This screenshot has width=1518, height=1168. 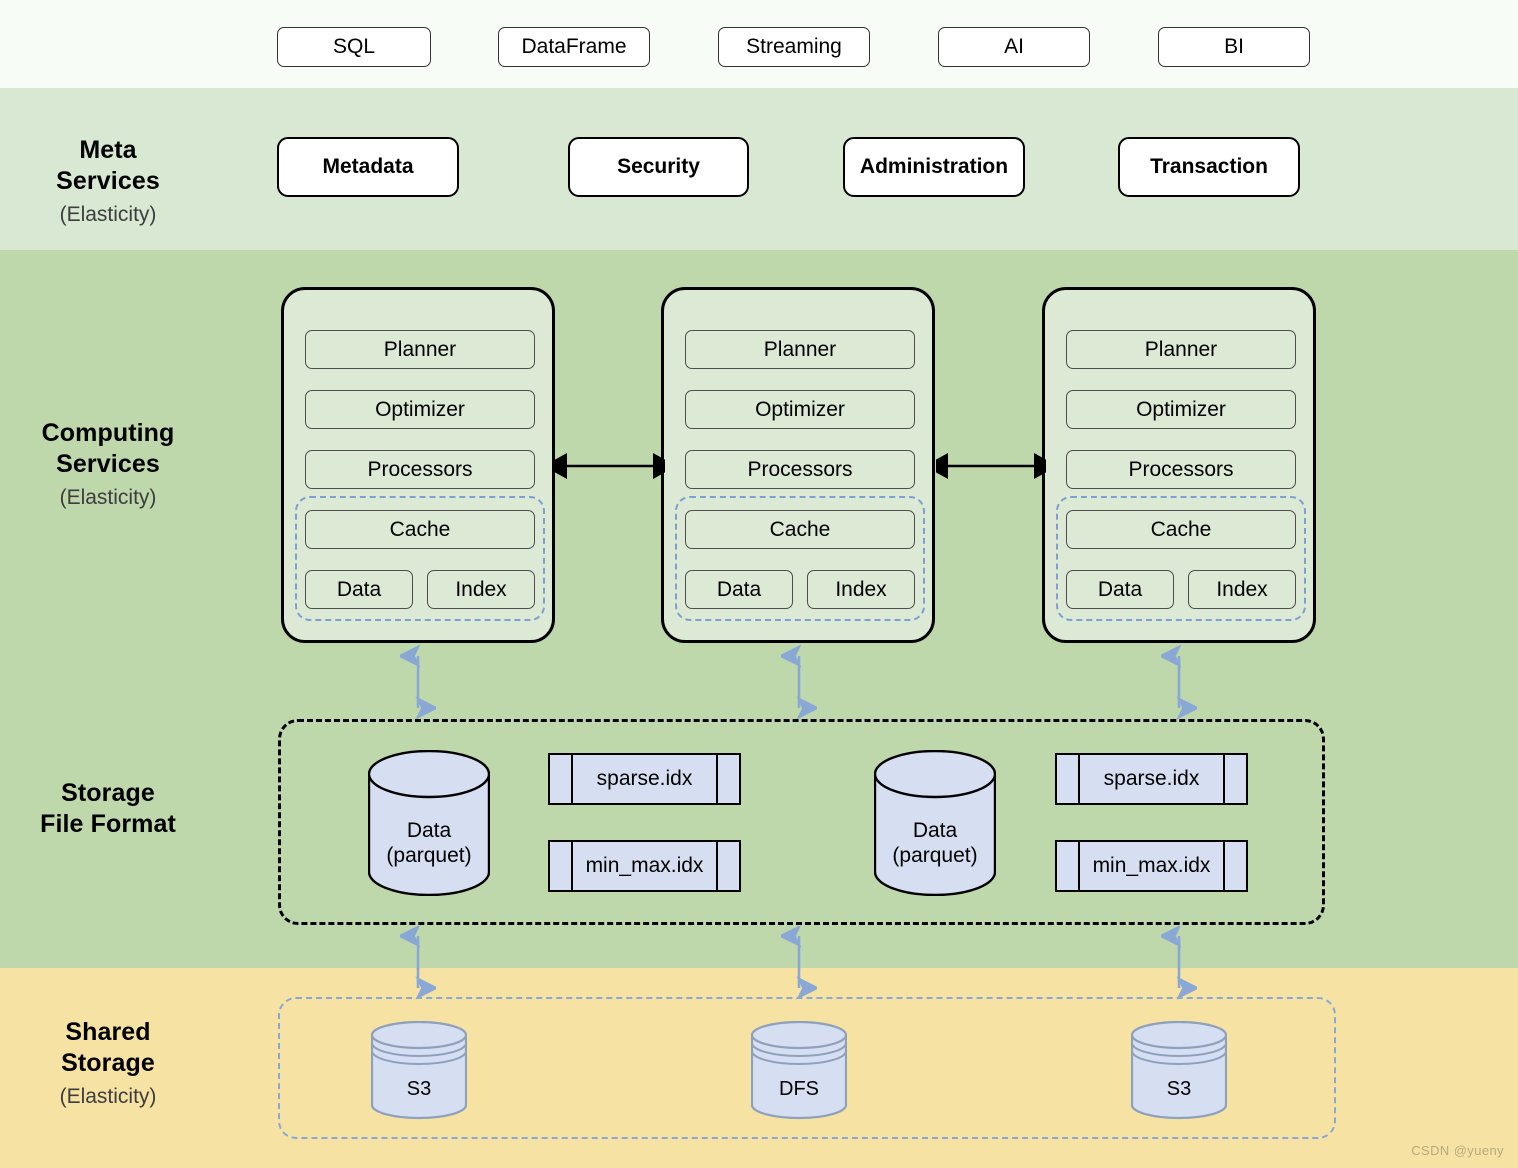 I want to click on node-2-cache: Cache, so click(x=800, y=529).